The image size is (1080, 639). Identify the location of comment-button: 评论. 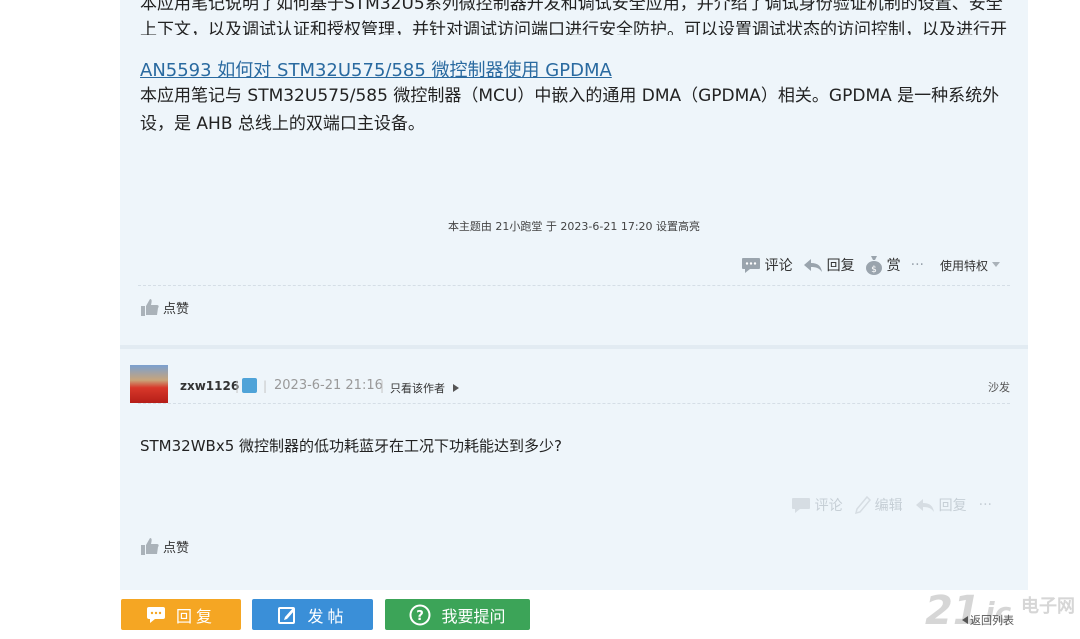
(767, 265).